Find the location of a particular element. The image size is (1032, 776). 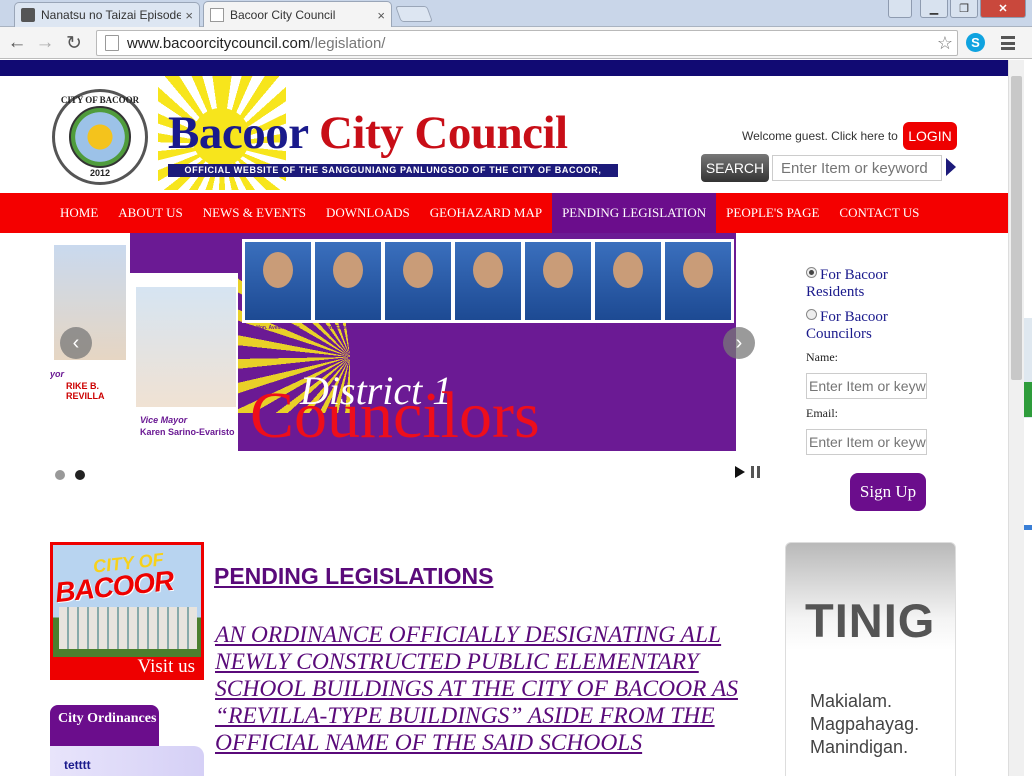

tinig-title: TINIG is located at coordinates (870, 620).